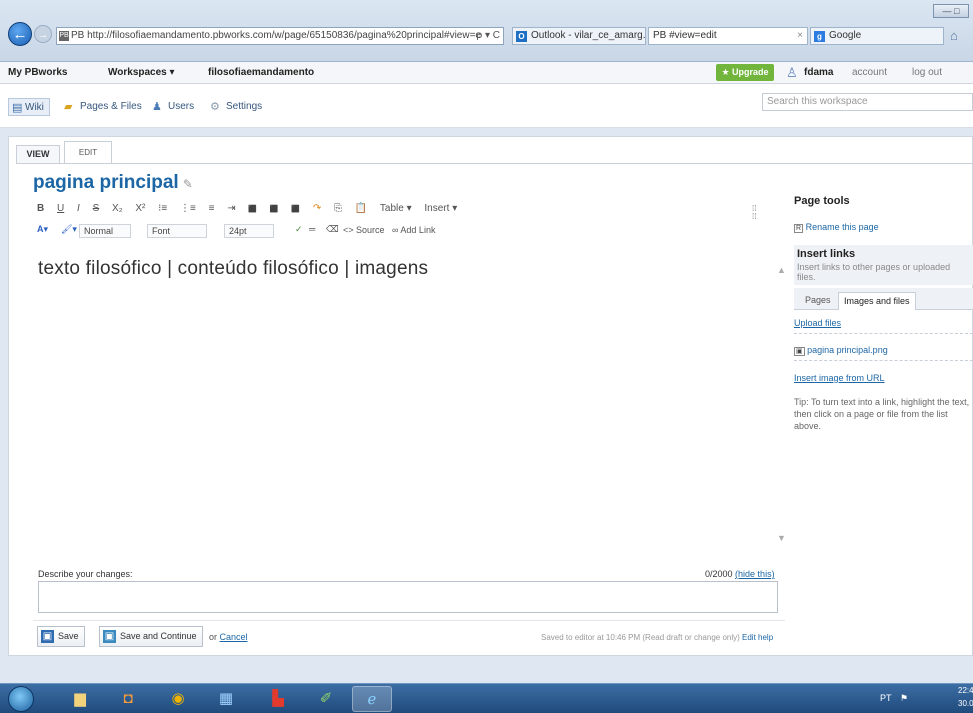 The height and width of the screenshot is (713, 973). Describe the element at coordinates (494, 163) in the screenshot. I see `tab-divider` at that location.